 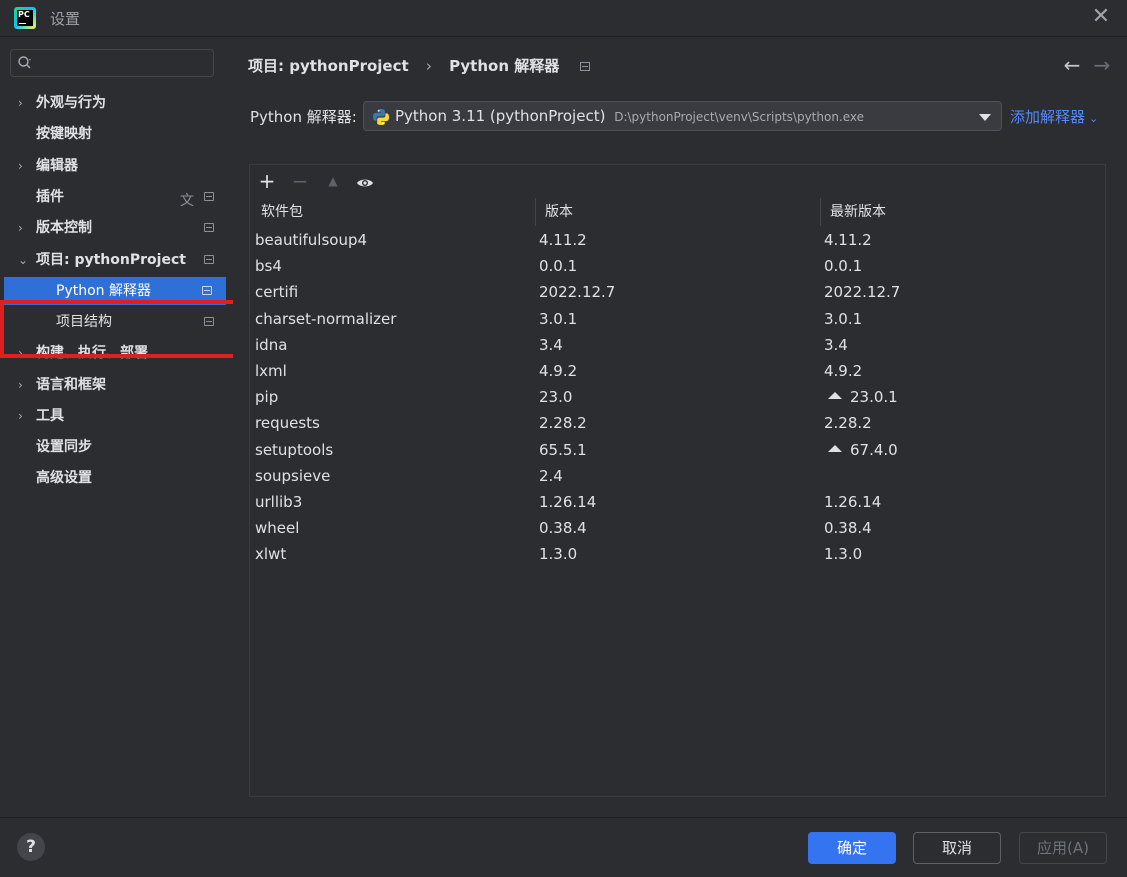 What do you see at coordinates (862, 292) in the screenshot?
I see `package-latest-version-cell: 2022.12.7` at bounding box center [862, 292].